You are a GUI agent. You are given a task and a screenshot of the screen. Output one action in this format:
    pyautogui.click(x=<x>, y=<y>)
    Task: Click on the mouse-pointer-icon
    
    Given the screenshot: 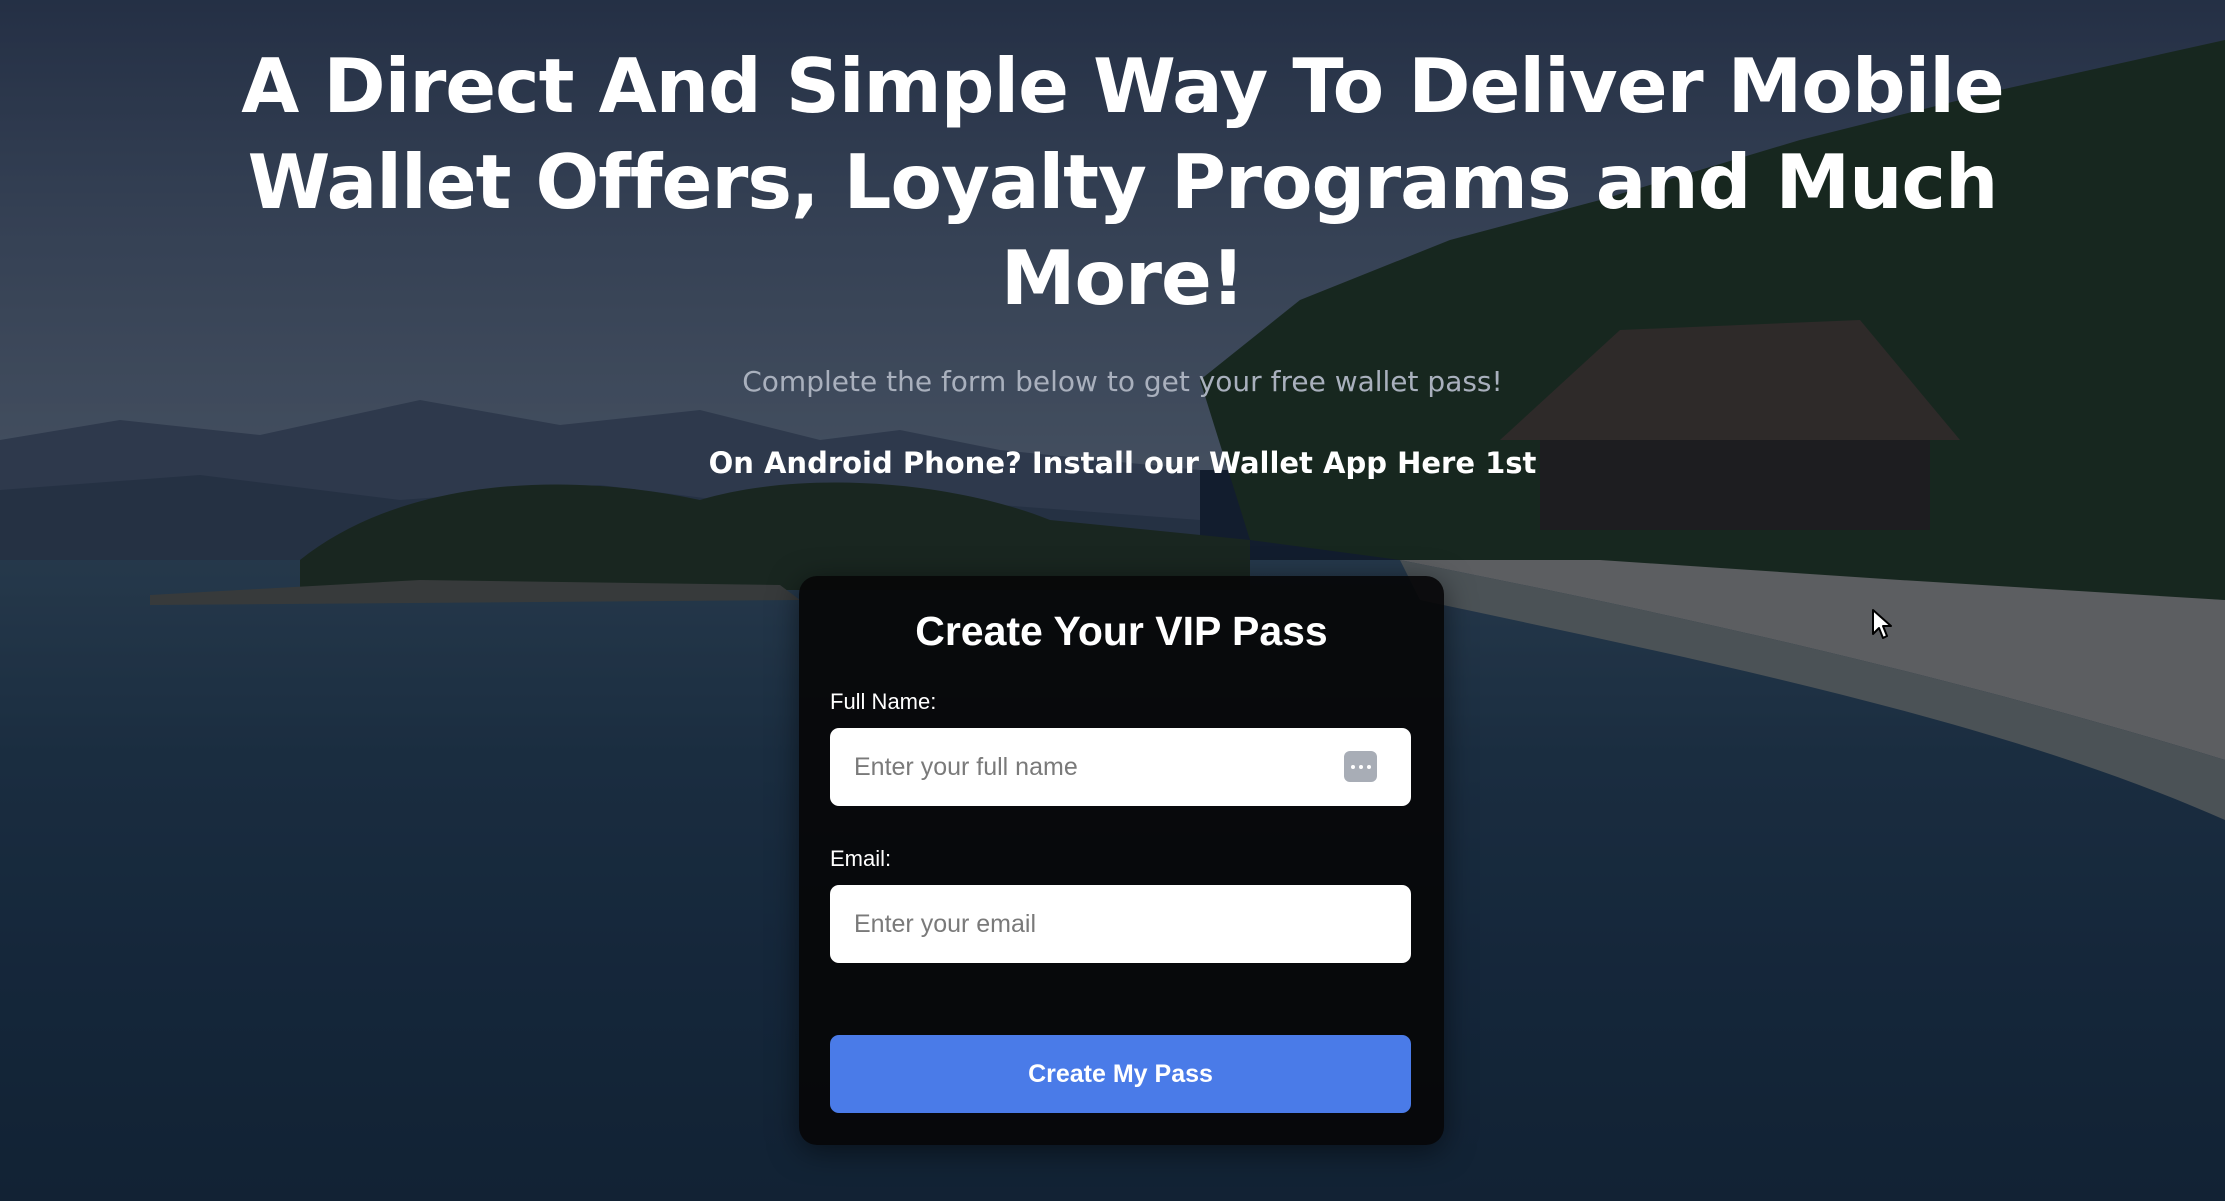 What is the action you would take?
    pyautogui.click(x=1882, y=624)
    